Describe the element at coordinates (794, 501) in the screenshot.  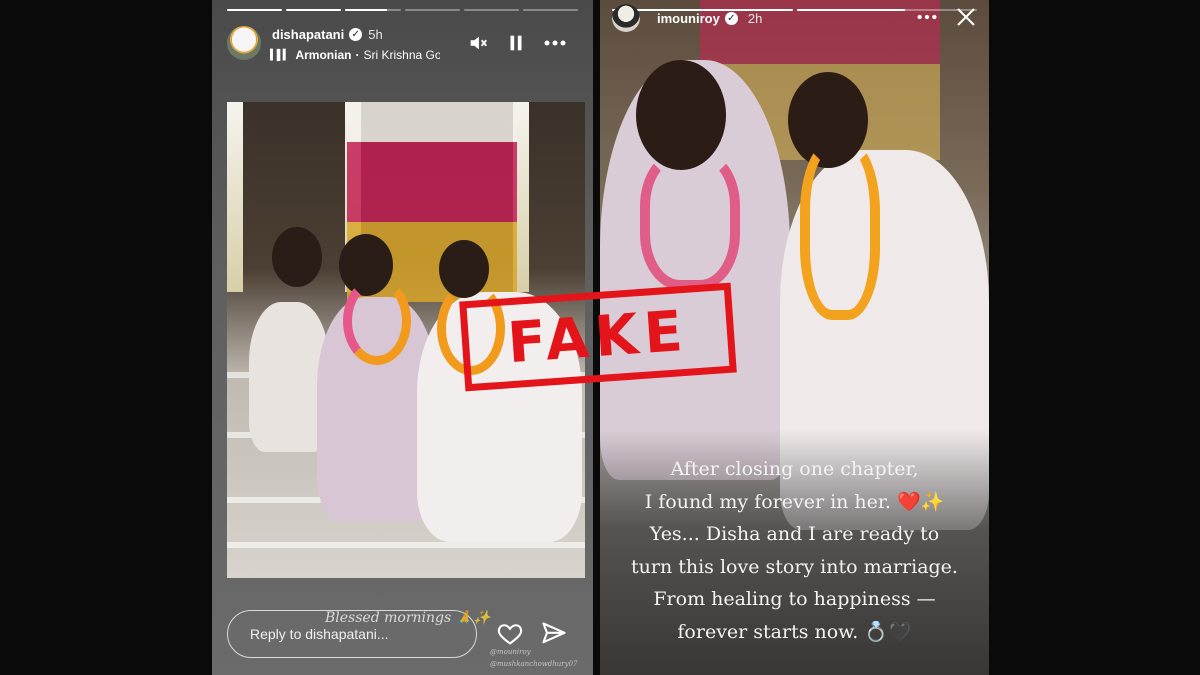
I see `caption-line: I found my forever in her. ❤️✨` at that location.